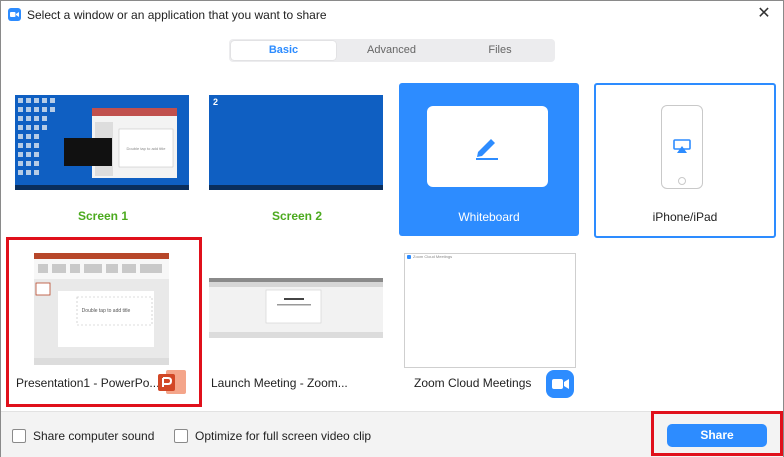 This screenshot has height=457, width=784. I want to click on launch-meeting-thumbnail, so click(296, 308).